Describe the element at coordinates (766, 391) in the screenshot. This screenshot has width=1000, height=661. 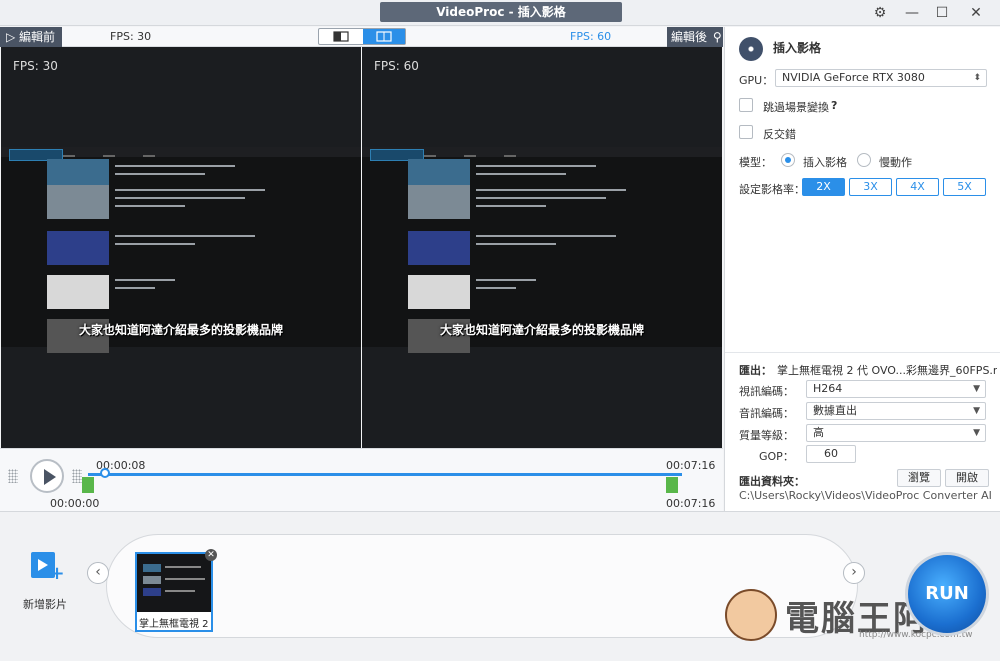
I see `video-codec-label: 視訊編碼：` at that location.